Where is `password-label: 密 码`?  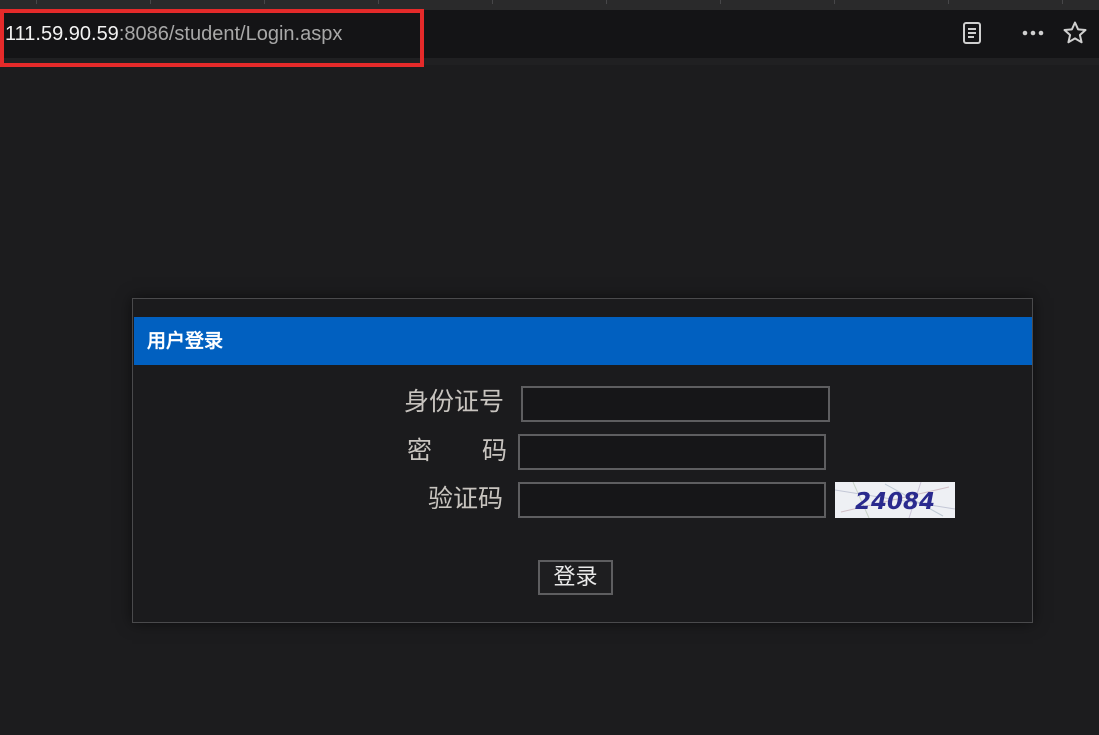 password-label: 密 码 is located at coordinates (457, 450).